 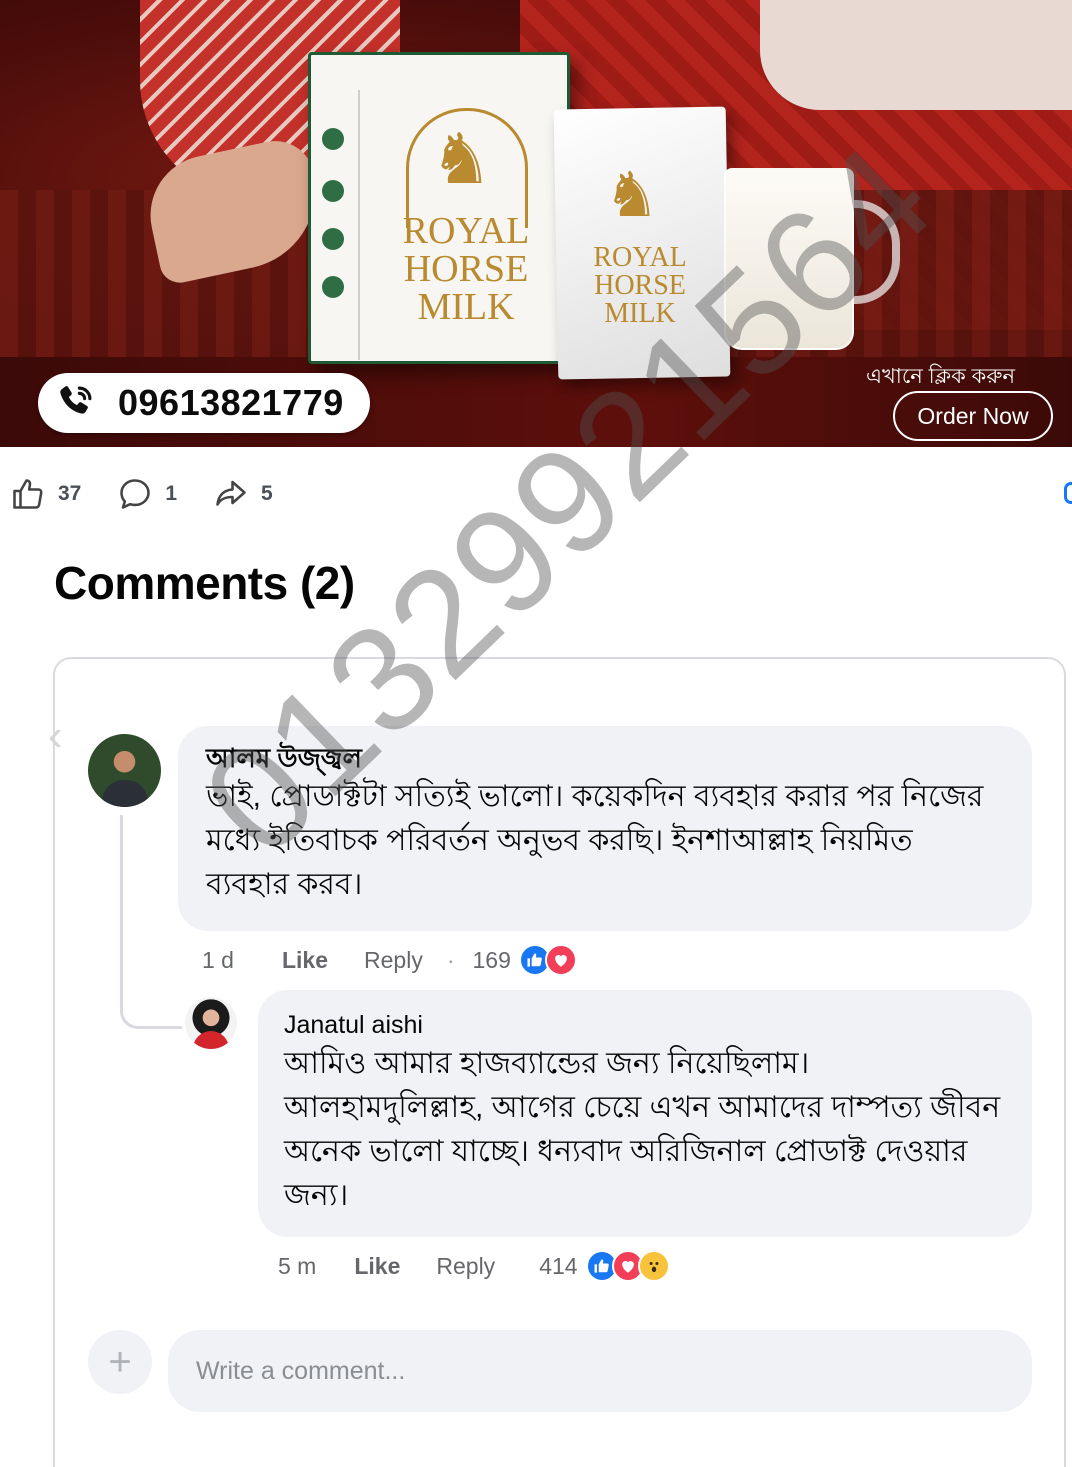 What do you see at coordinates (605, 758) in the screenshot?
I see `comment-author: আলম উজ্জ্বল` at bounding box center [605, 758].